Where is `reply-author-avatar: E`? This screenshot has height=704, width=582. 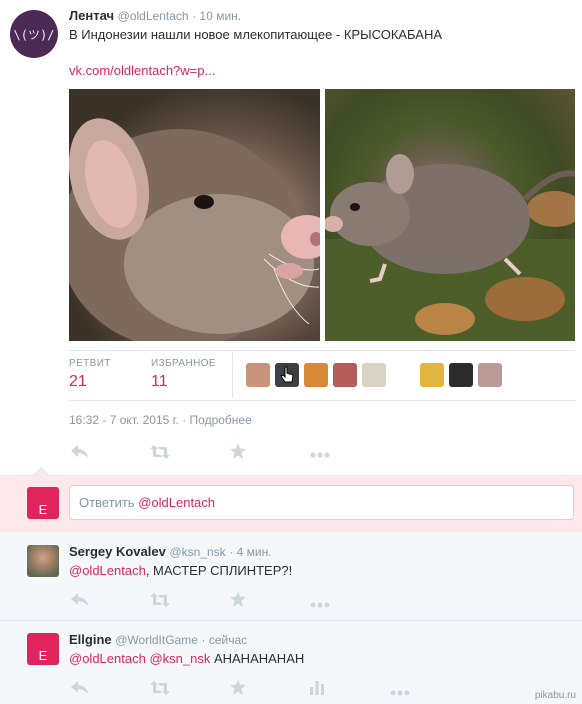
reply-author-avatar: E is located at coordinates (43, 649).